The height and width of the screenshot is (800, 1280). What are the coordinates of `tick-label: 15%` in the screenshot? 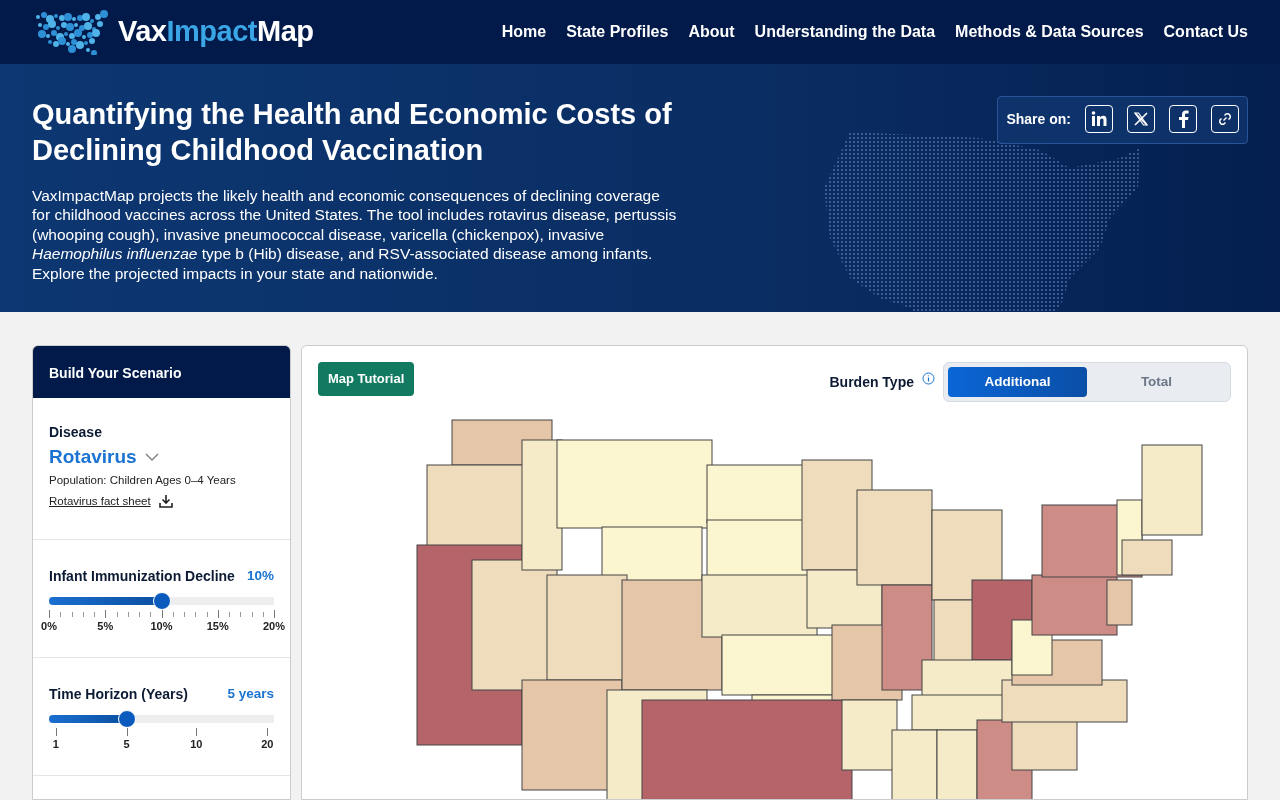 It's located at (217, 626).